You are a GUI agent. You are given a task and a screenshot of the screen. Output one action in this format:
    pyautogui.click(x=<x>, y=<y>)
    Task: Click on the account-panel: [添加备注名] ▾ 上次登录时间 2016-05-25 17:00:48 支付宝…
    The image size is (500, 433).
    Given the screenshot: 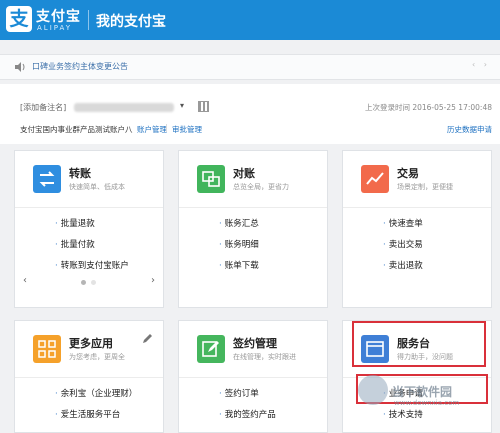 What is the action you would take?
    pyautogui.click(x=250, y=114)
    